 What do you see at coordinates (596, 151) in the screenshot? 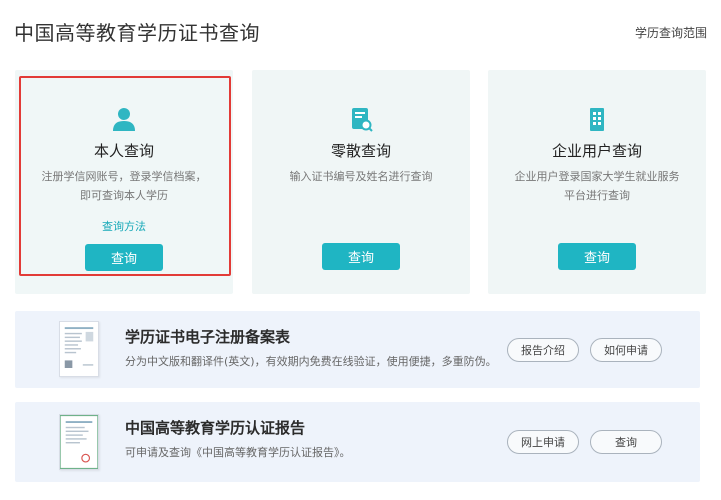
I see `card-title: 企业用户查询` at bounding box center [596, 151].